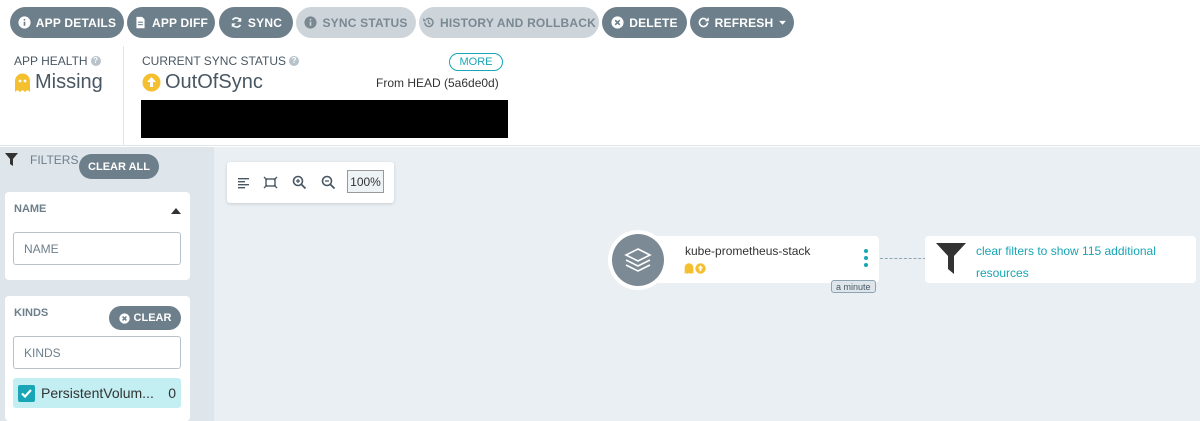  I want to click on file-icon, so click(140, 22).